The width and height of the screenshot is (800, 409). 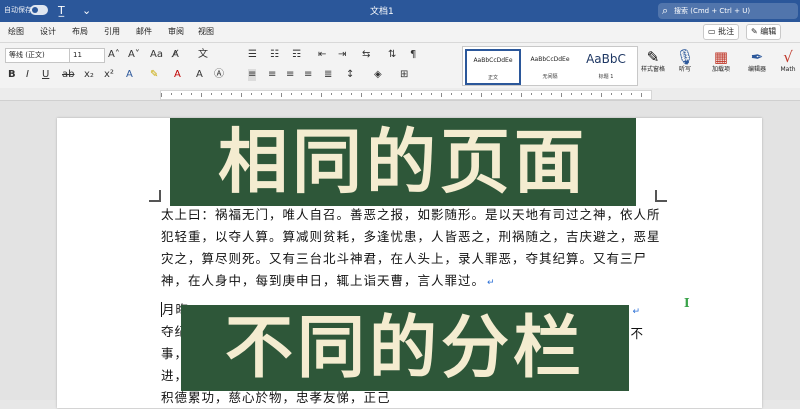 I want to click on char-shading-icon: A, so click(x=199, y=75).